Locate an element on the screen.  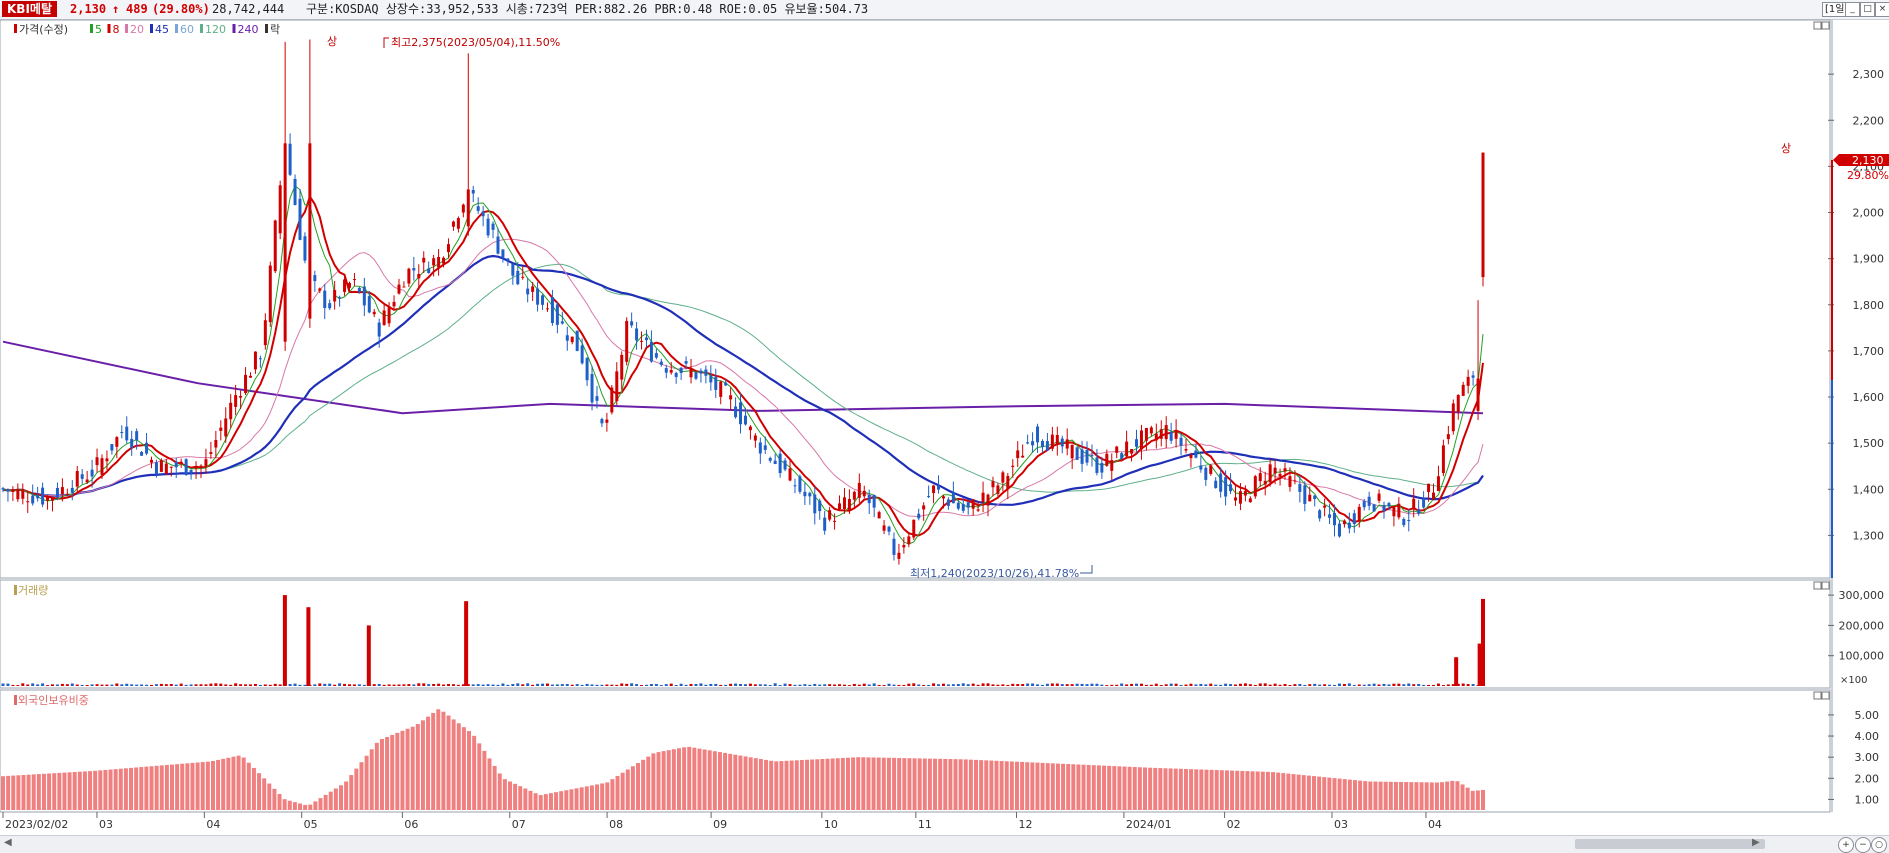
chart-scrollbar: ◀ ▶ + − ○ is located at coordinates (944, 844).